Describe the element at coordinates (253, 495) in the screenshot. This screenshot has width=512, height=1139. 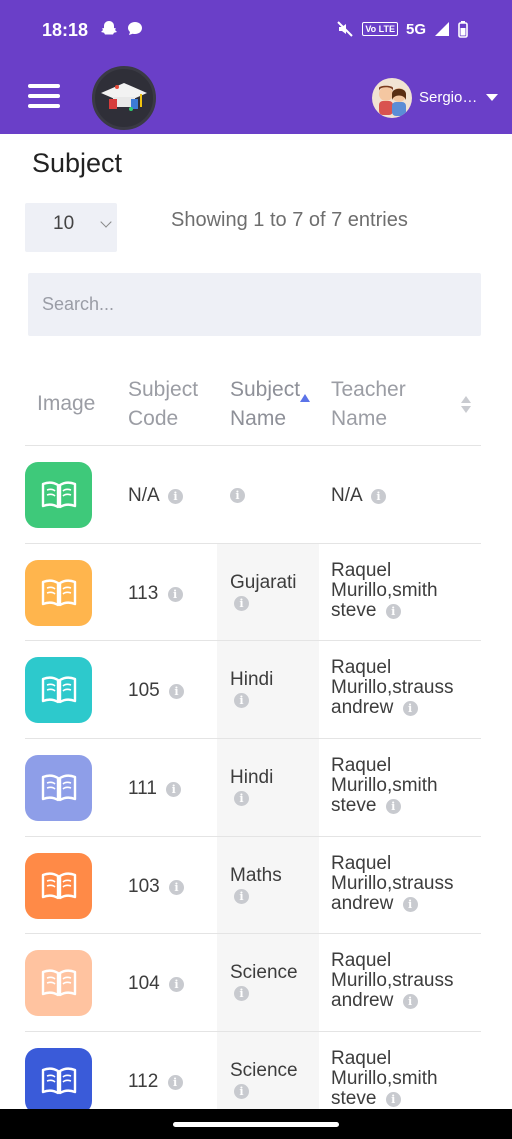
I see `table-row: N/A i i N/A i` at that location.